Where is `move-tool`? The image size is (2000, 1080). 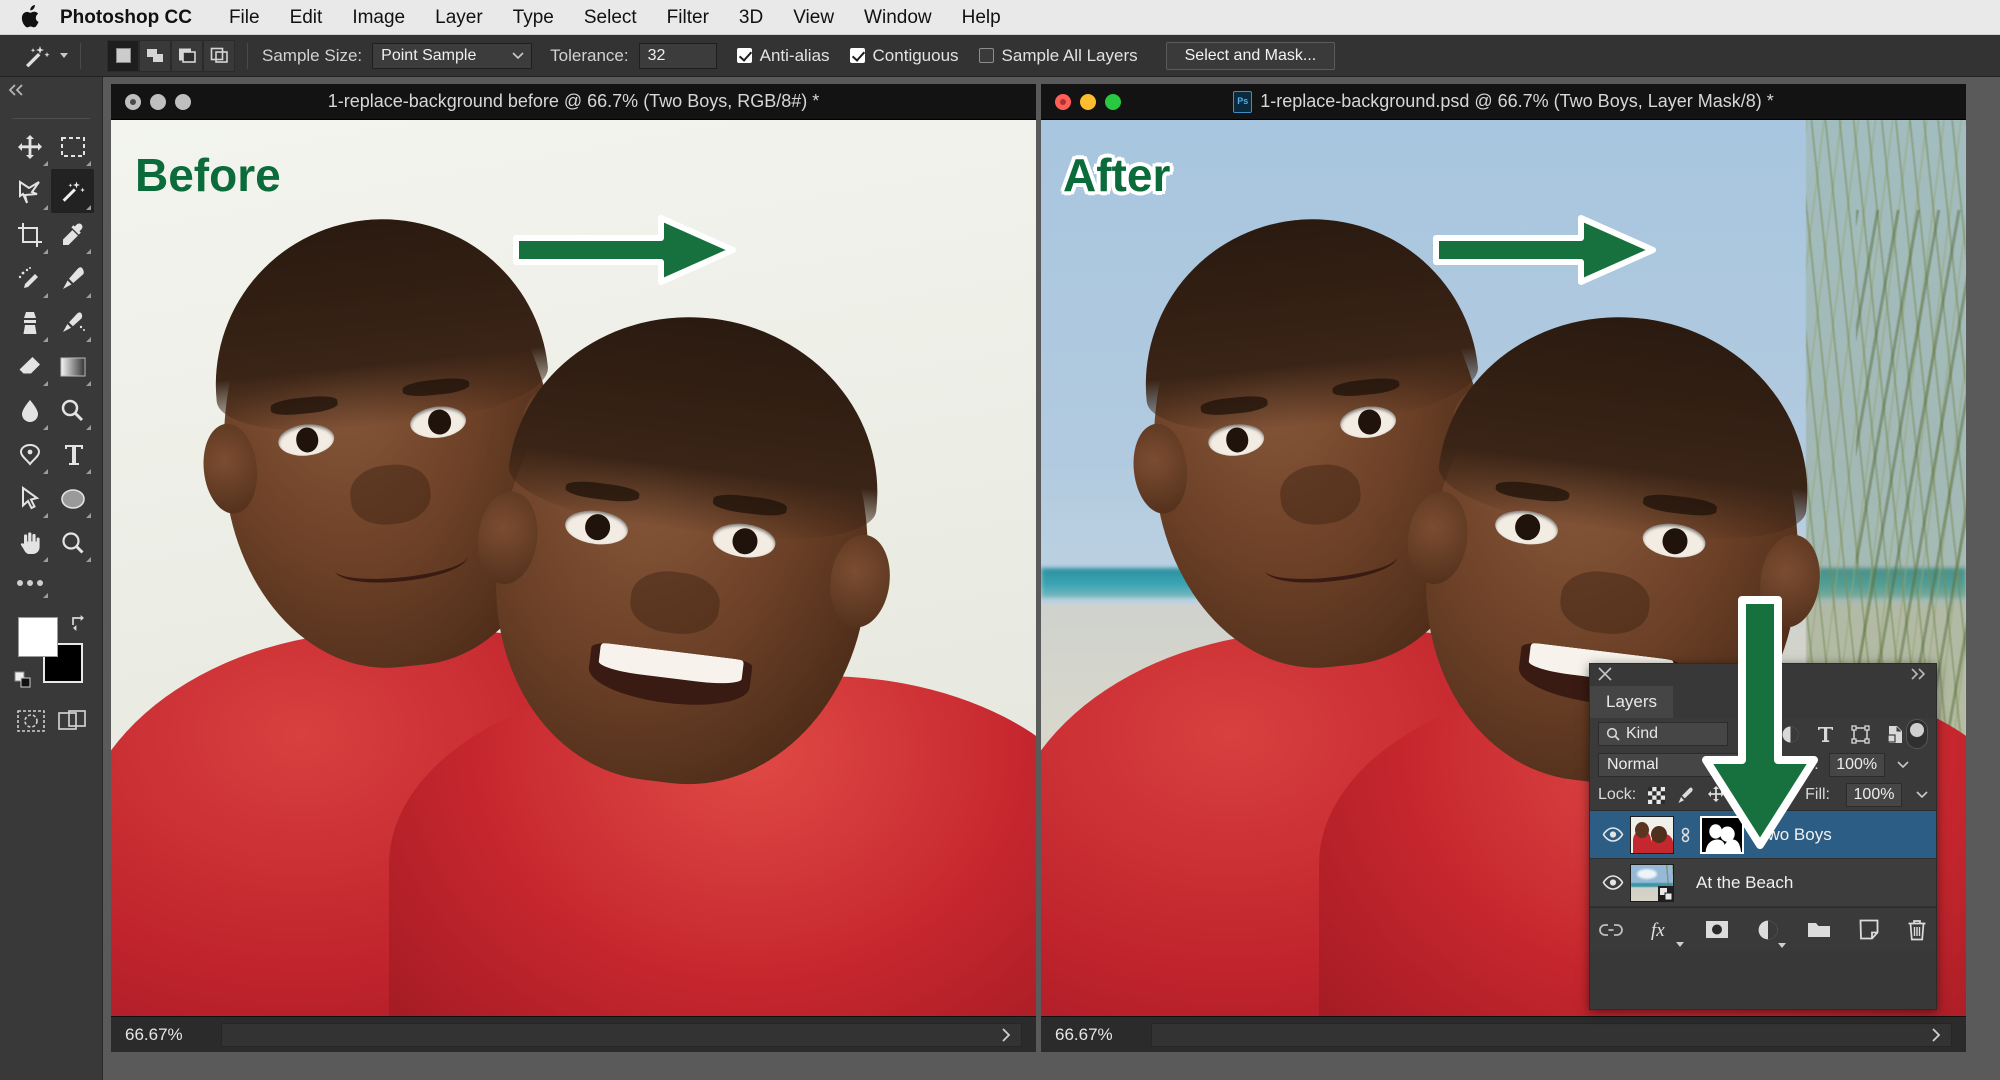
move-tool is located at coordinates (29, 147).